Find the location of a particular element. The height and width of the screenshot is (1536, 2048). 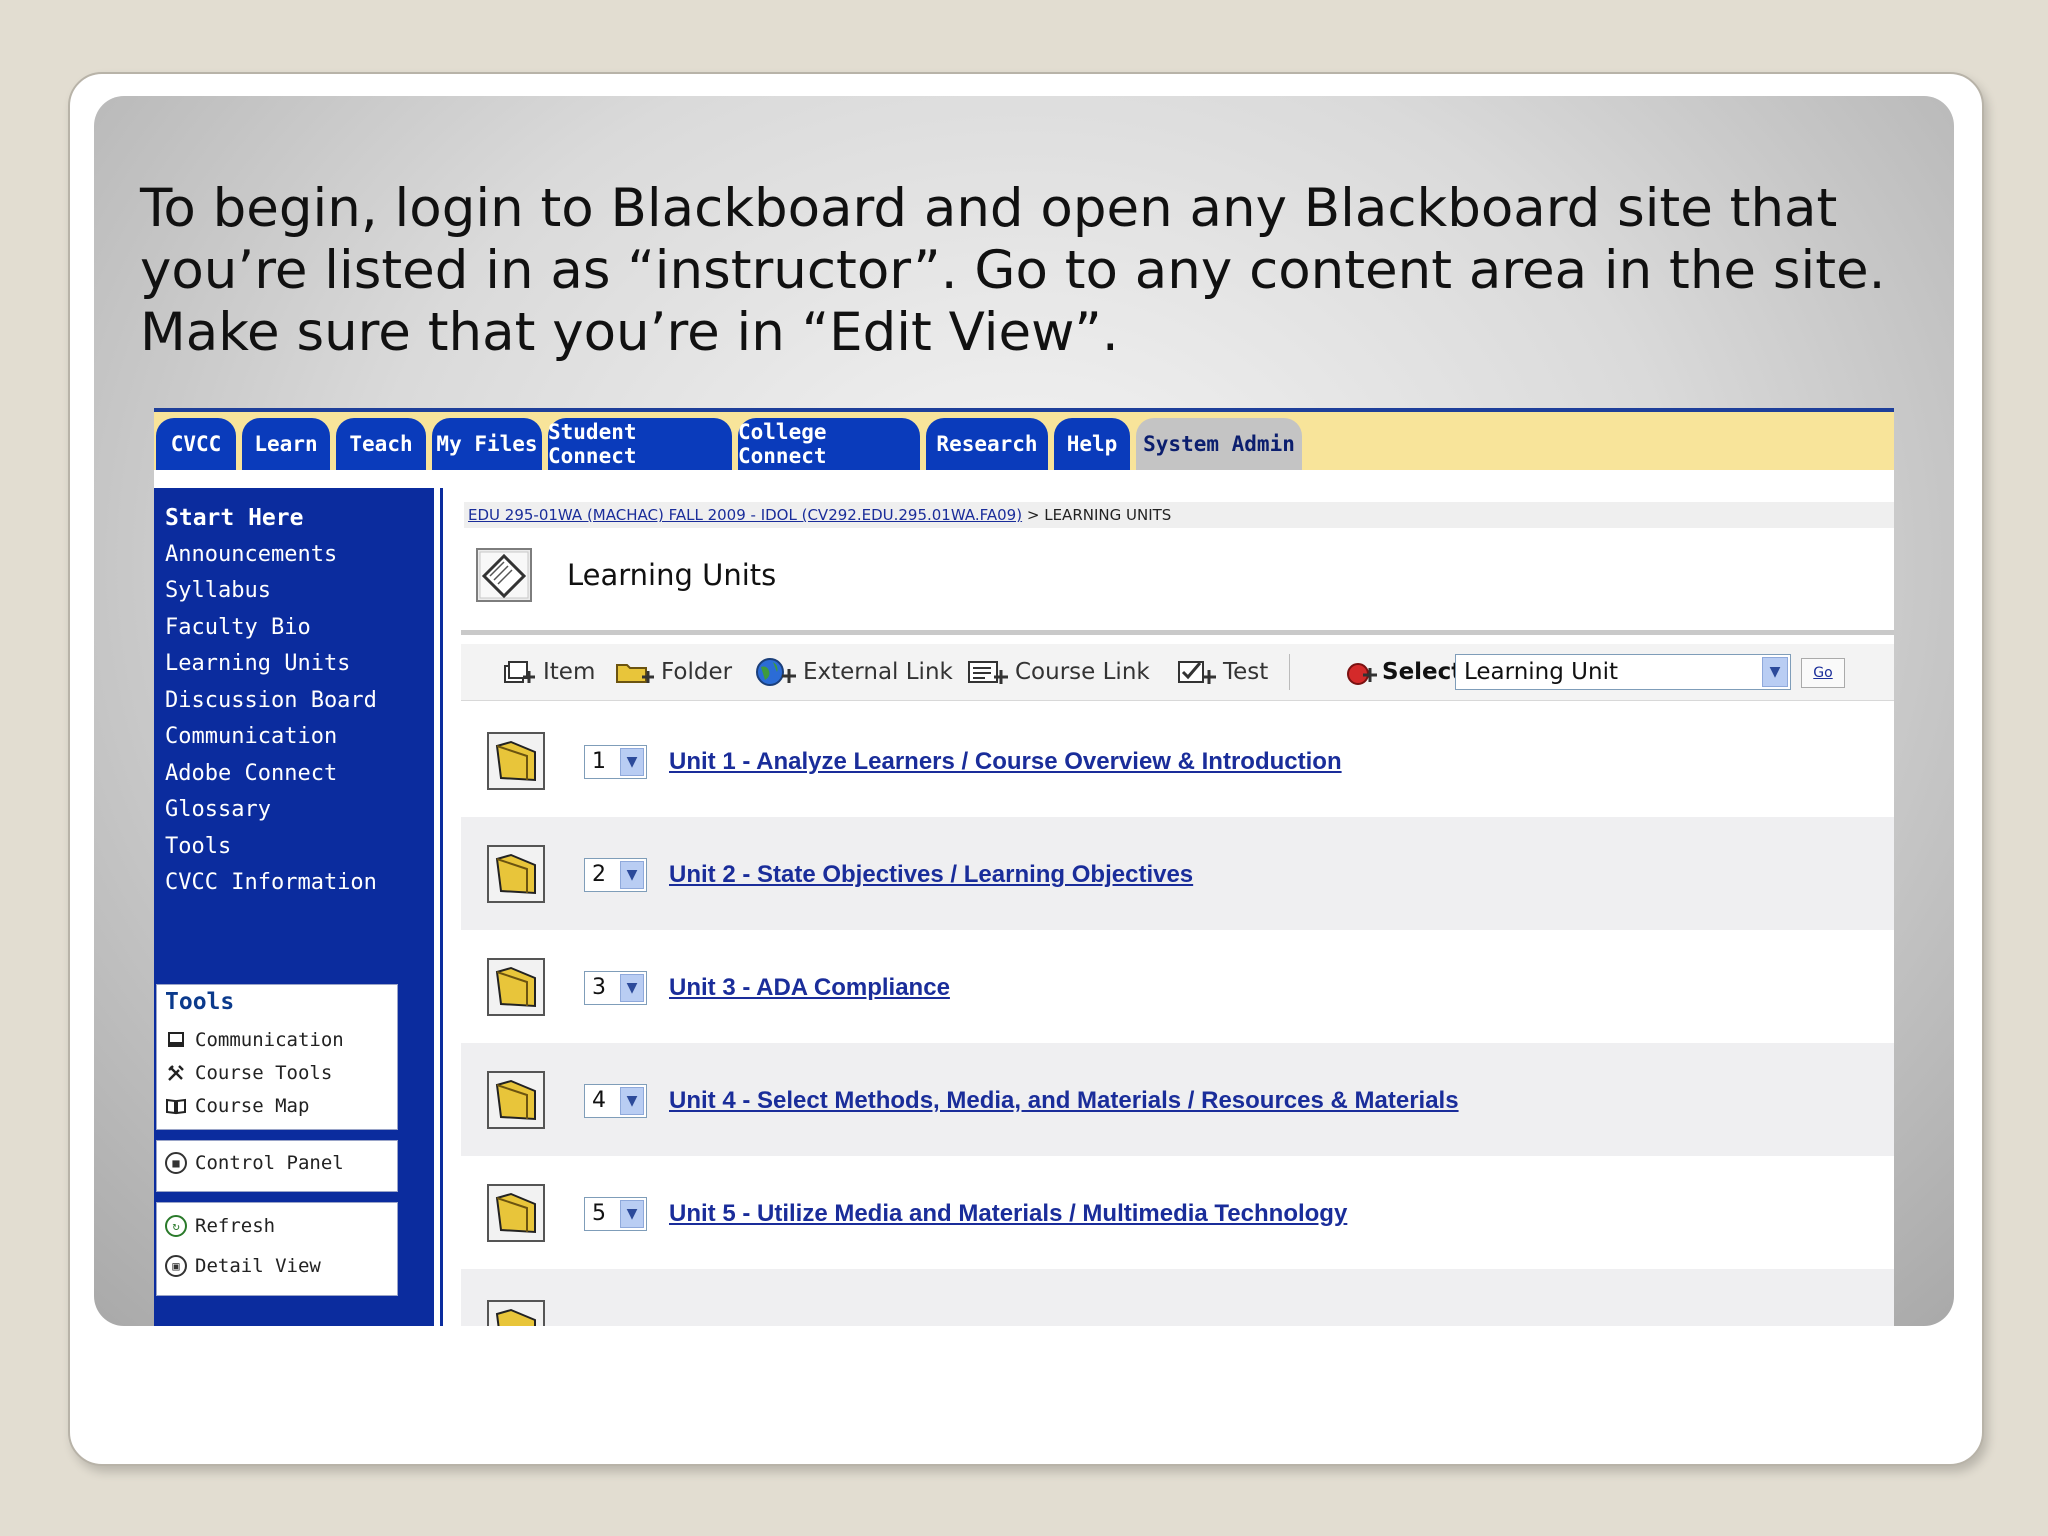

unit-order-select-3: 3 ▼ is located at coordinates (615, 988).